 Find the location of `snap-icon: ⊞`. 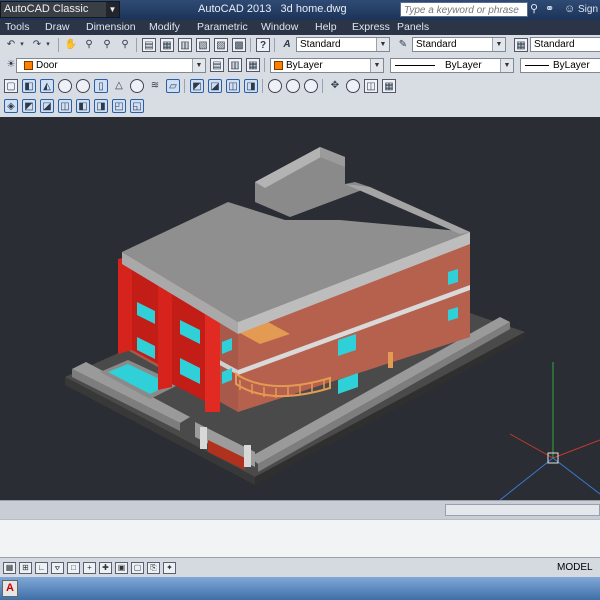

snap-icon: ⊞ is located at coordinates (25, 568).